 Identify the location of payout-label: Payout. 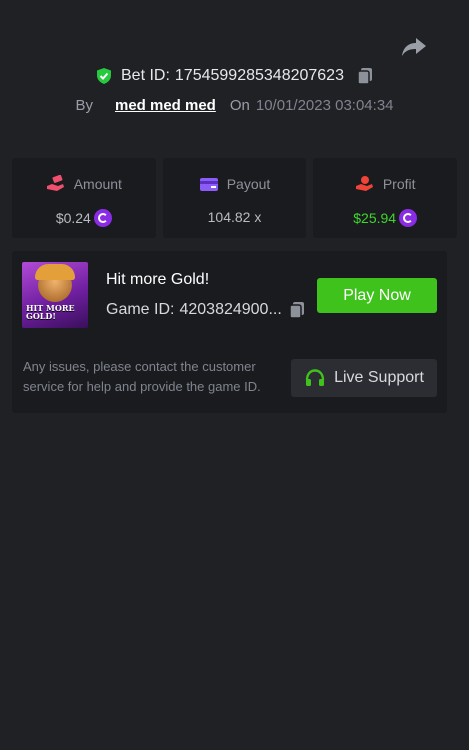
(248, 184).